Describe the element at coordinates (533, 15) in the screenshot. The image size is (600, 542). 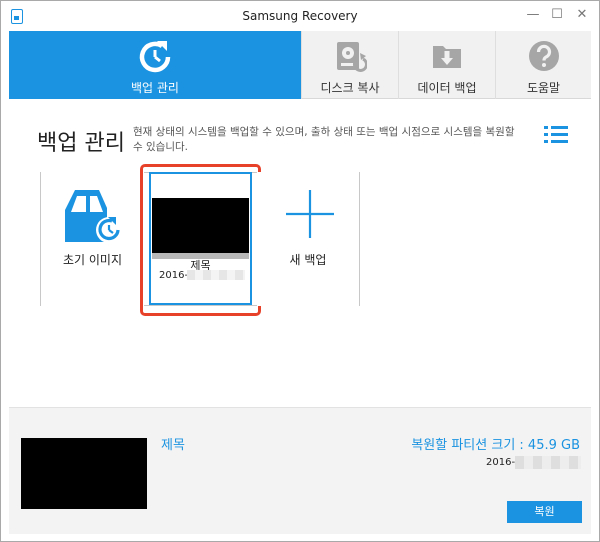
I see `minimize-button: —` at that location.